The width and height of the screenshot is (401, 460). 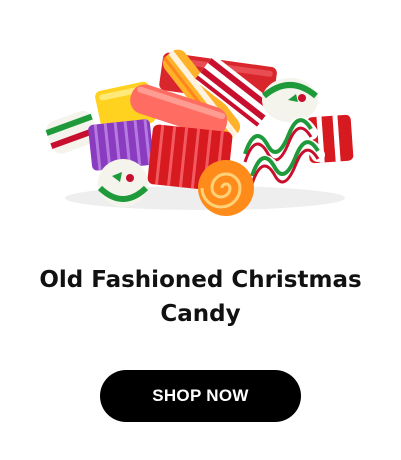 What do you see at coordinates (200, 396) in the screenshot?
I see `shop-now-button: SHOP NOW` at bounding box center [200, 396].